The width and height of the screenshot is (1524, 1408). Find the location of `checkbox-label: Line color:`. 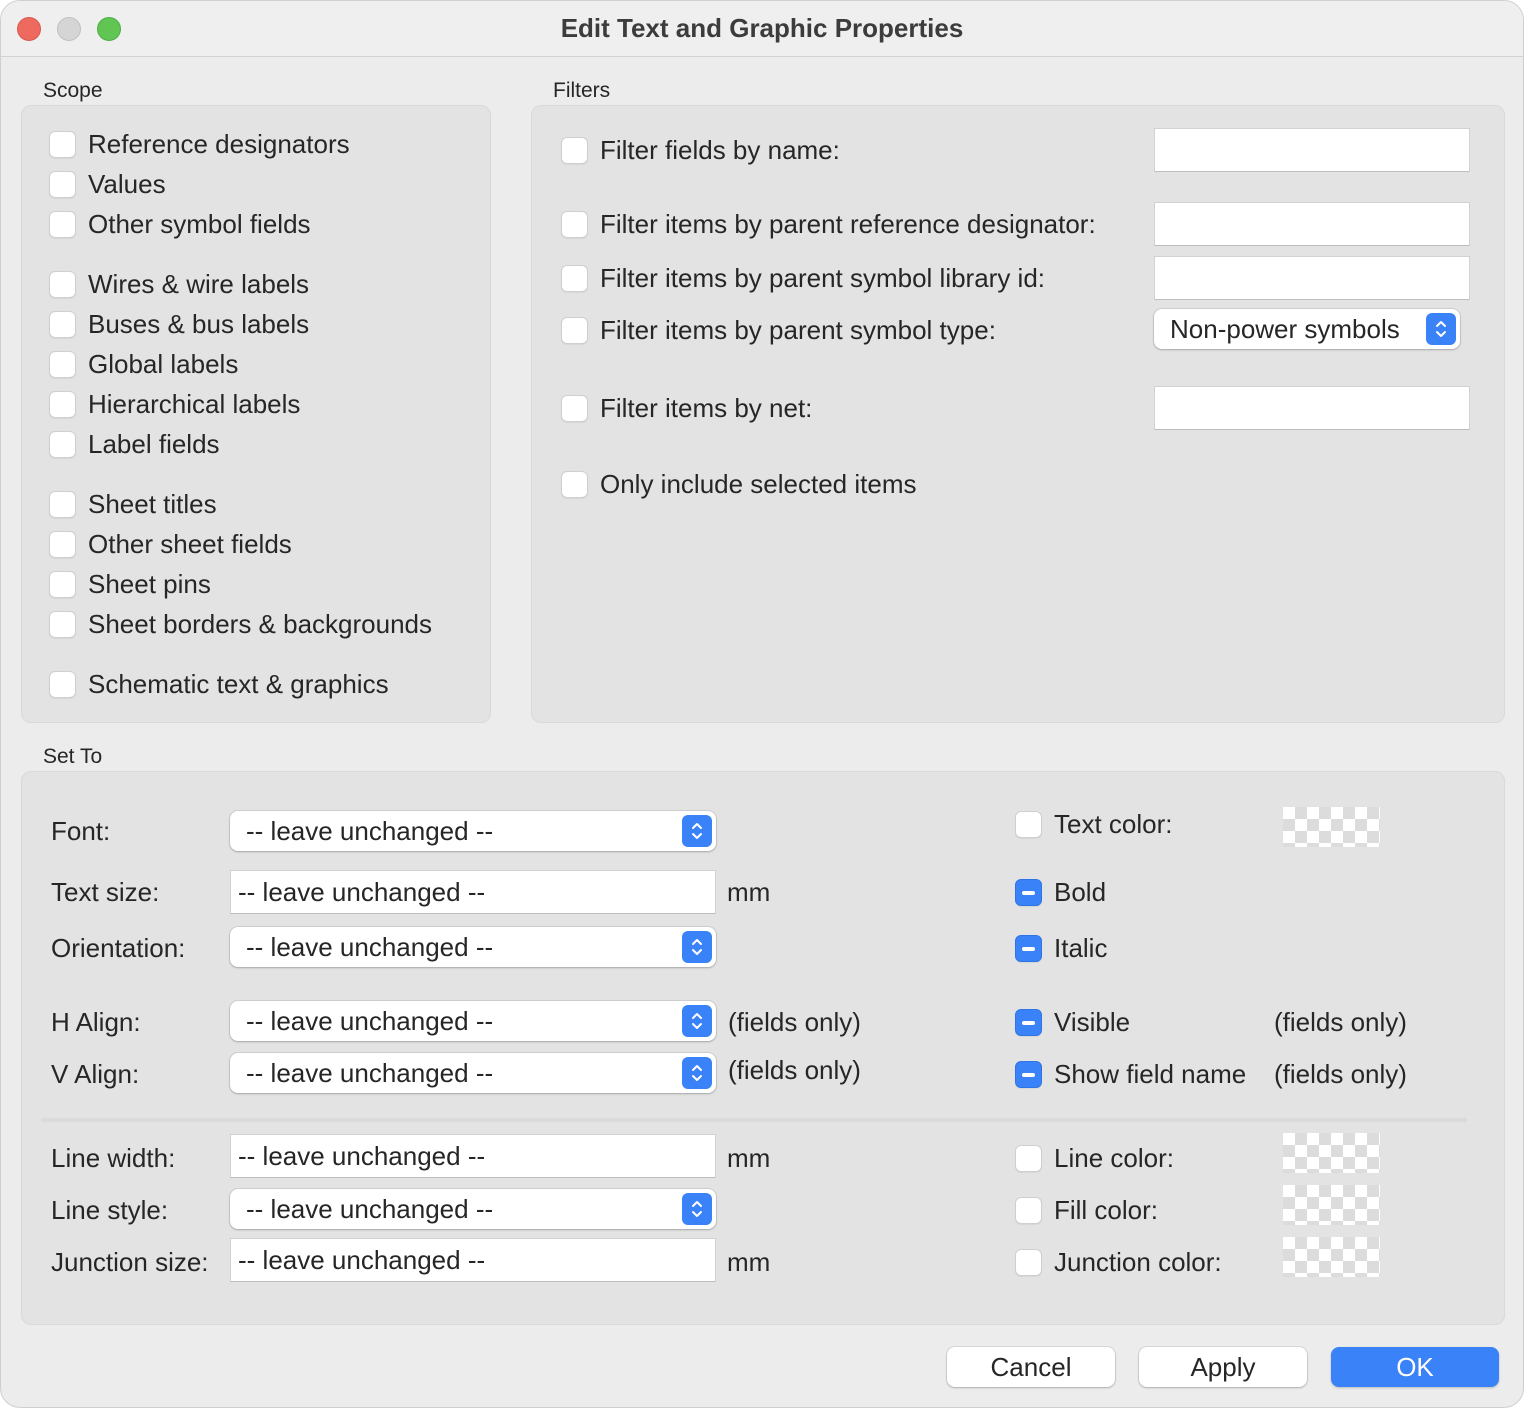

checkbox-label: Line color: is located at coordinates (1114, 1157).